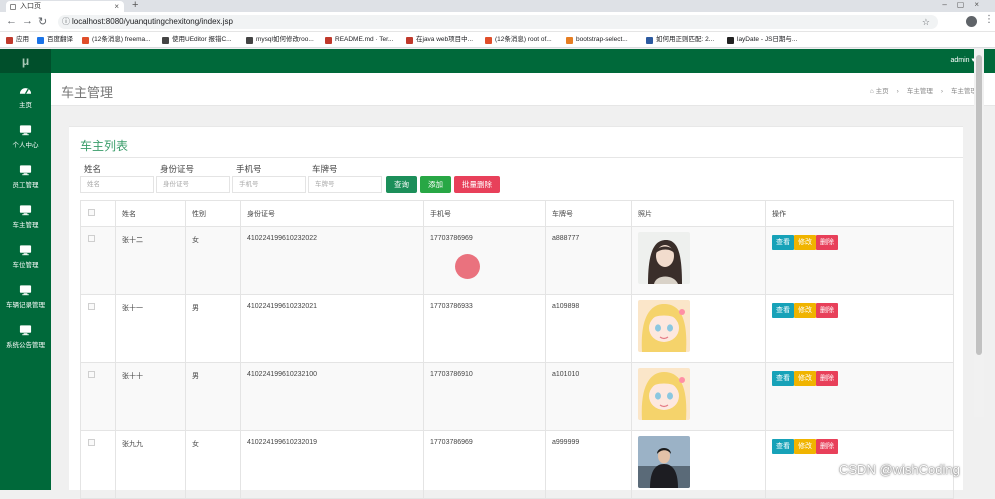 This screenshot has height=499, width=995. Describe the element at coordinates (117, 184) in the screenshot. I see `search-input: 姓名` at that location.